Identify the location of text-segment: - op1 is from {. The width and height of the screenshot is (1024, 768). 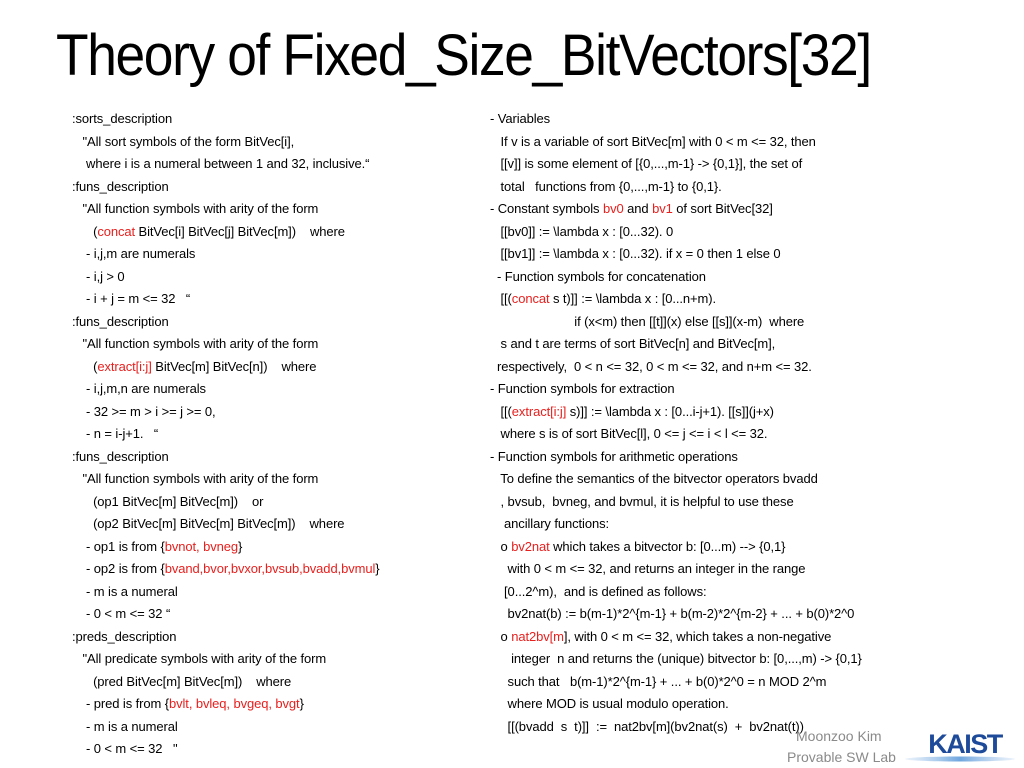
(118, 546).